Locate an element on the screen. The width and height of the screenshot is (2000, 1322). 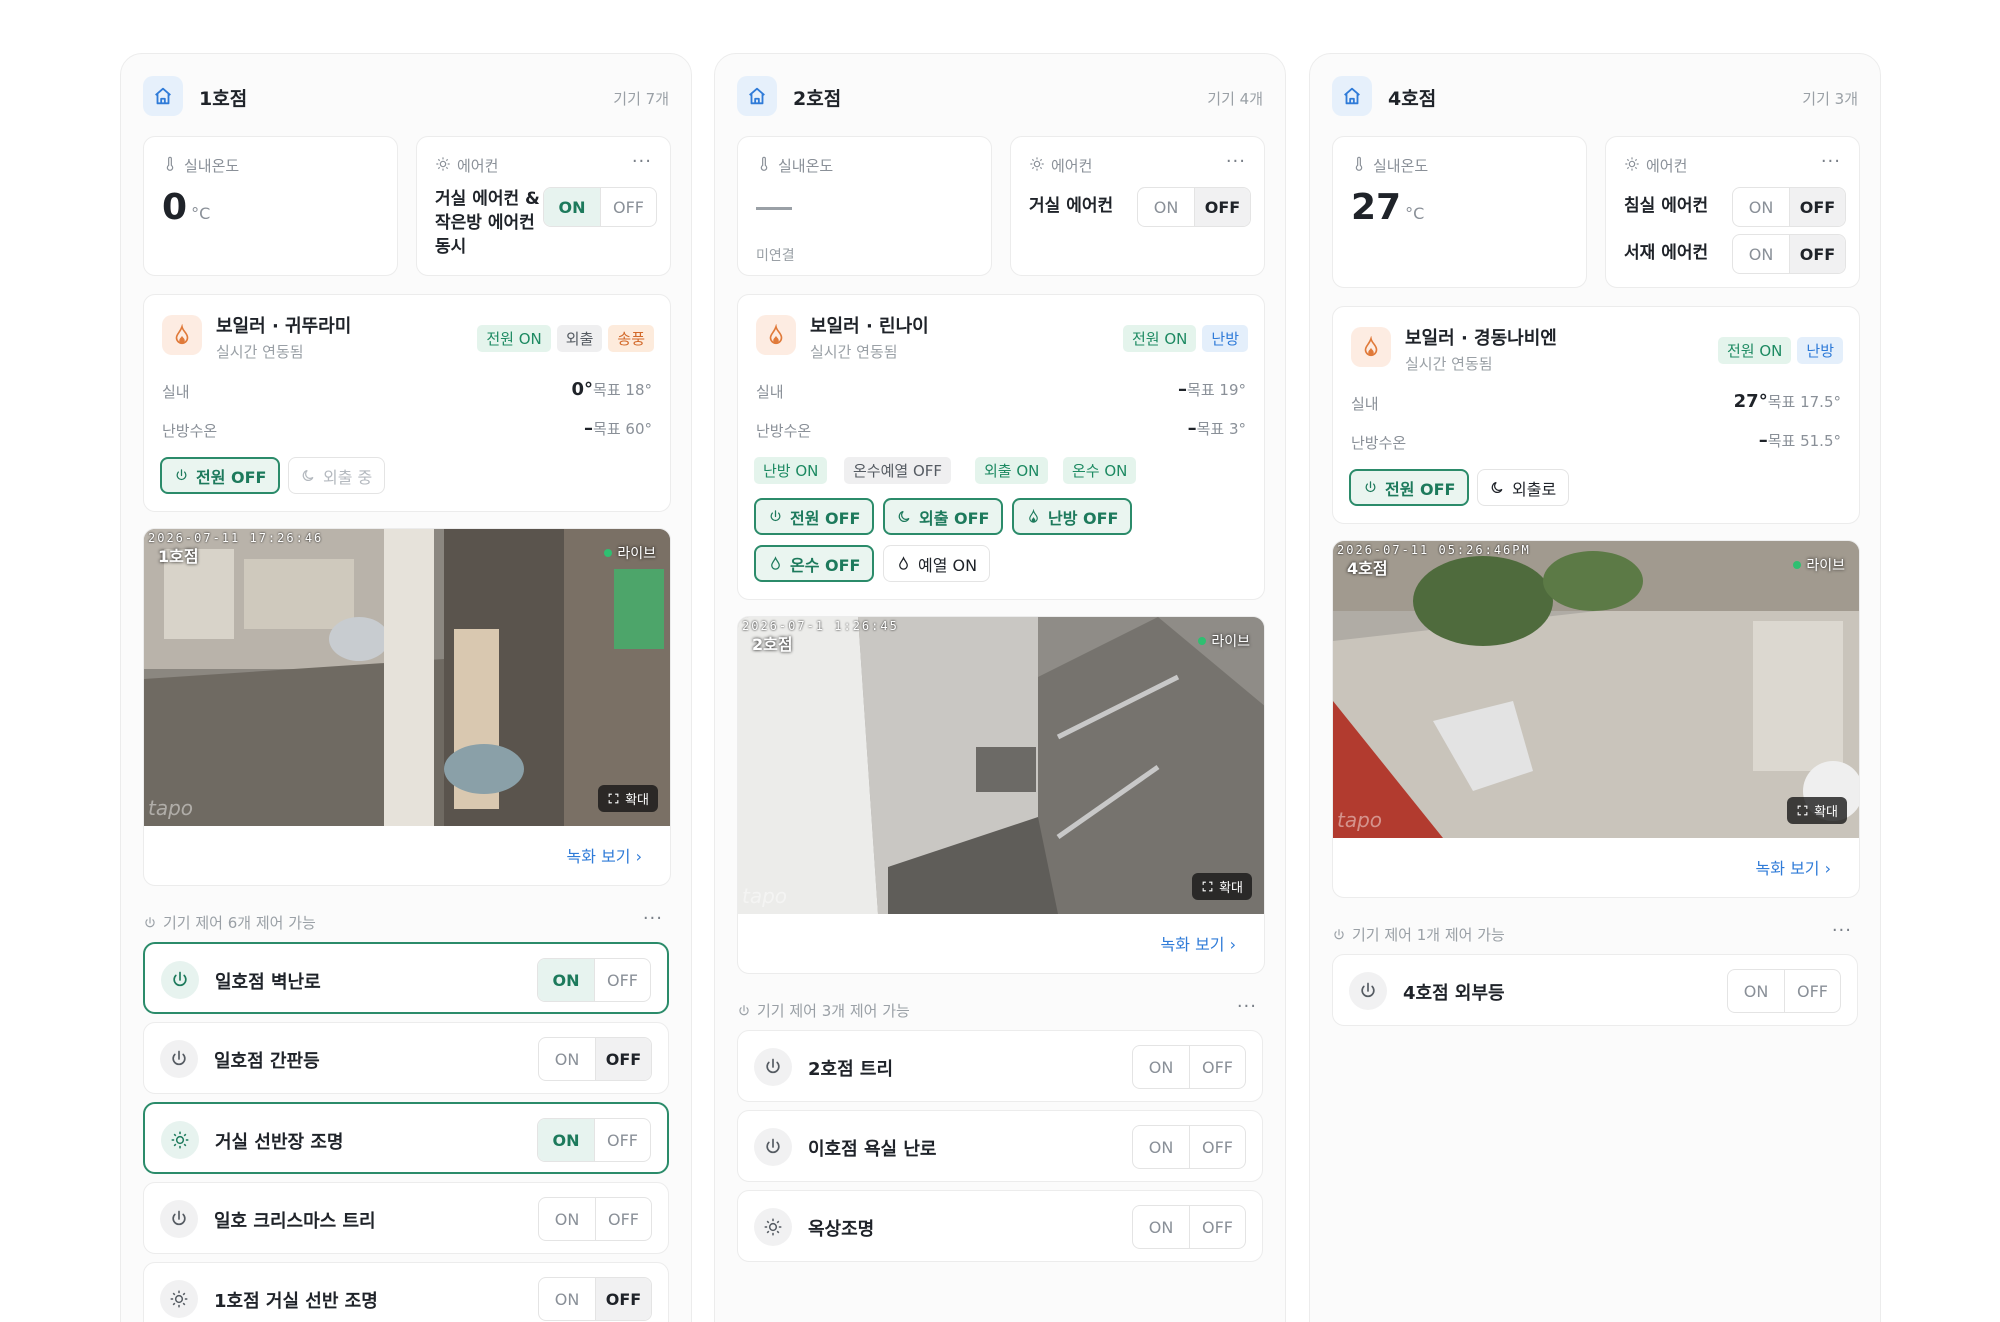
camera-feed: 2026-07-11 05:26:46PM 4호점 라이브 tapo 확대 is located at coordinates (1596, 689).